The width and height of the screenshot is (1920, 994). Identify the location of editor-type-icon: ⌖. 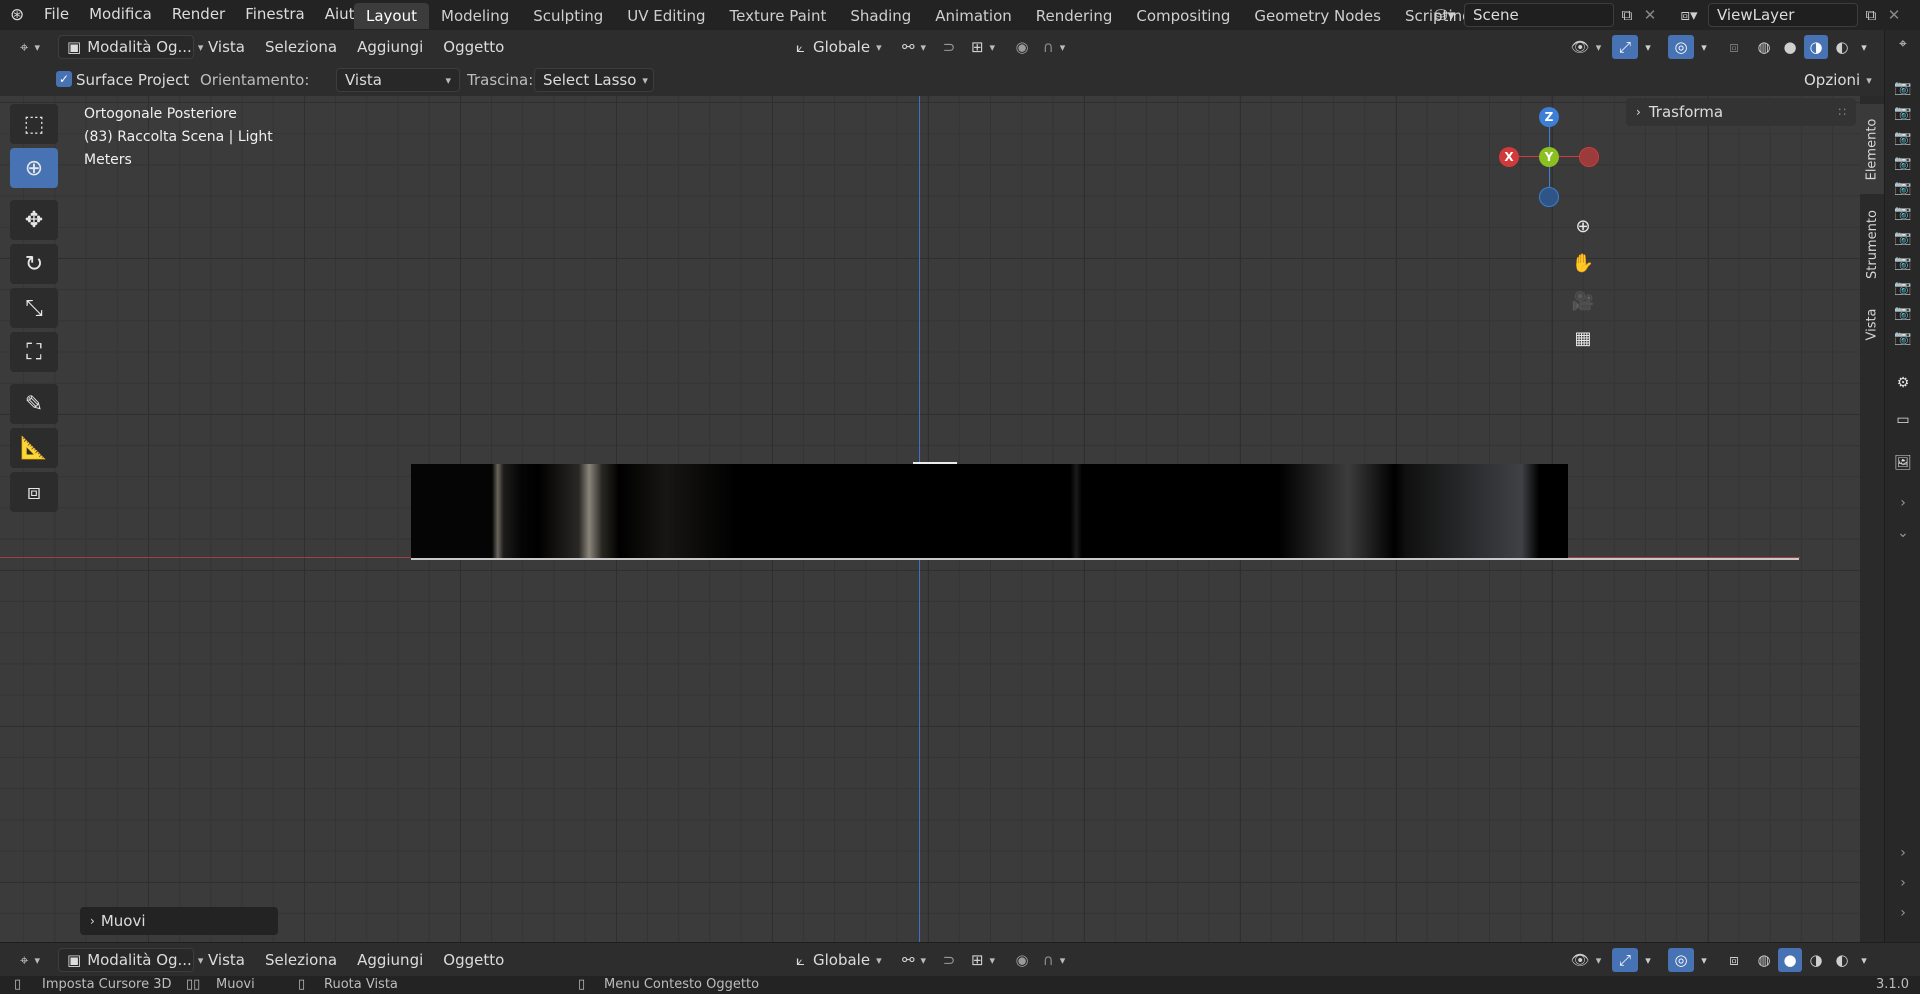
(1903, 44).